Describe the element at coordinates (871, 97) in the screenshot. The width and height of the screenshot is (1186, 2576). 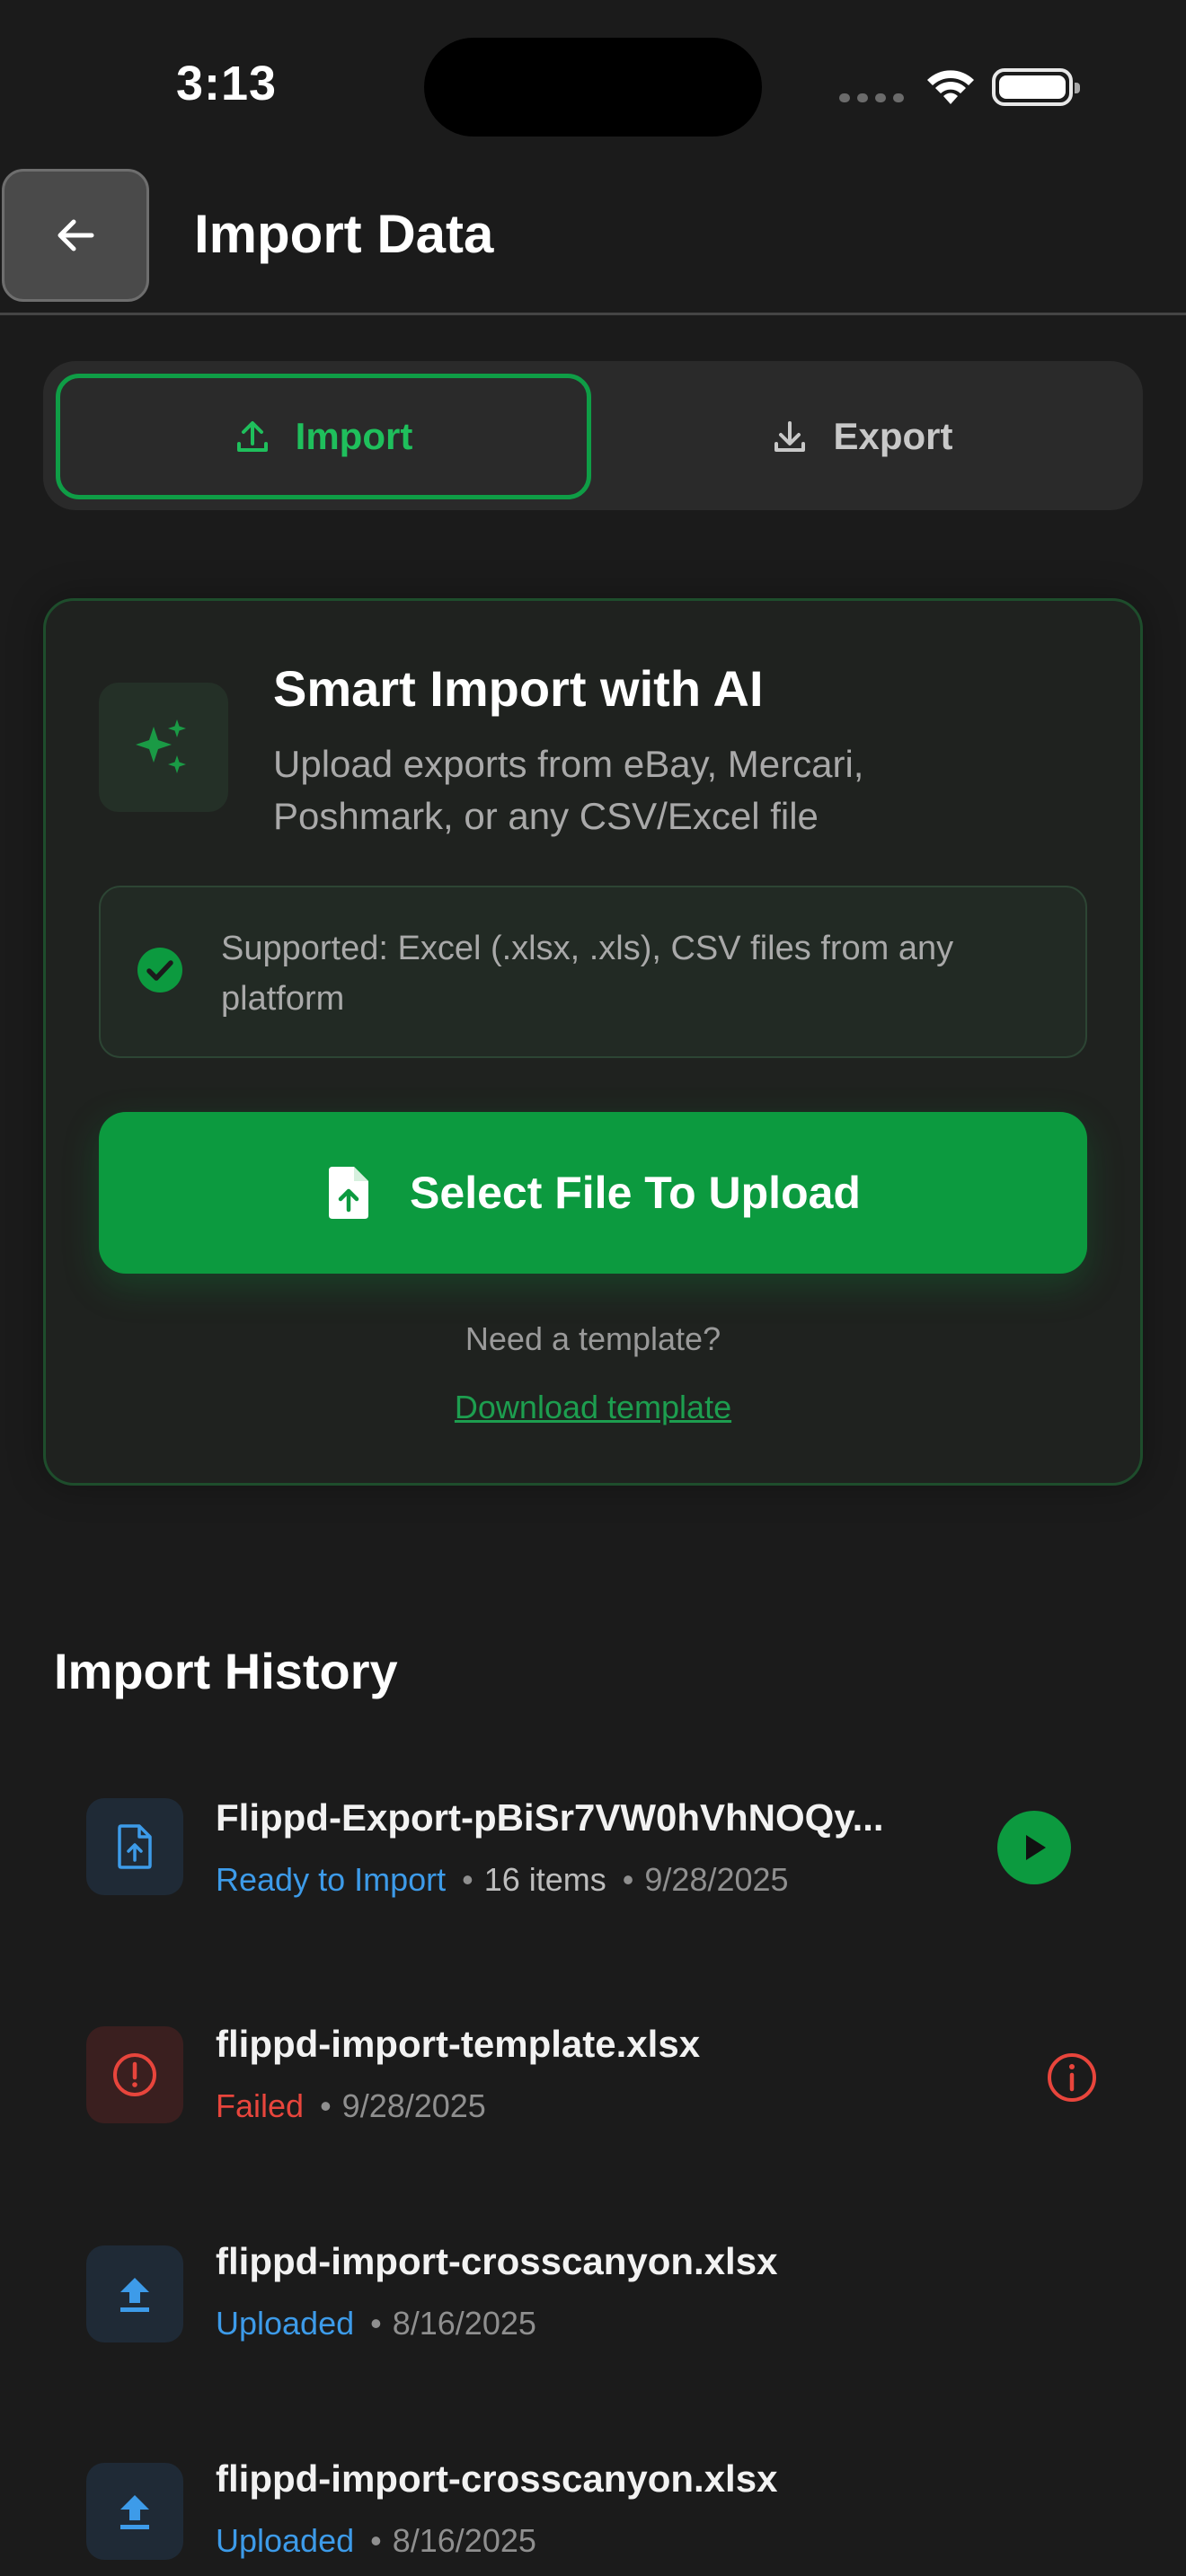
I see `cellular-signal-icon` at that location.